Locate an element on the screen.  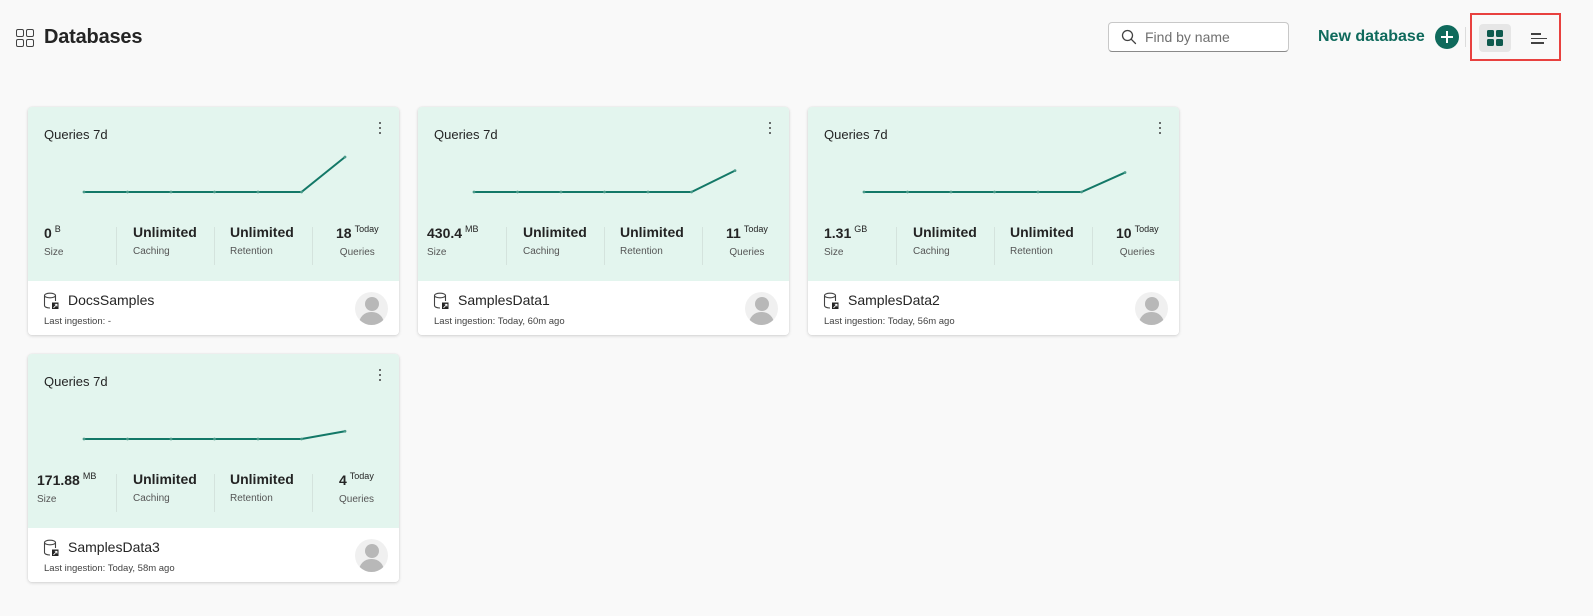
database-name-link: SamplesData2 is located at coordinates (894, 300).